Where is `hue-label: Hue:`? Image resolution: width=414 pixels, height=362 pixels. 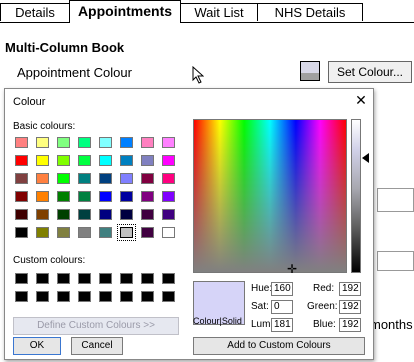
hue-label: Hue: is located at coordinates (262, 288).